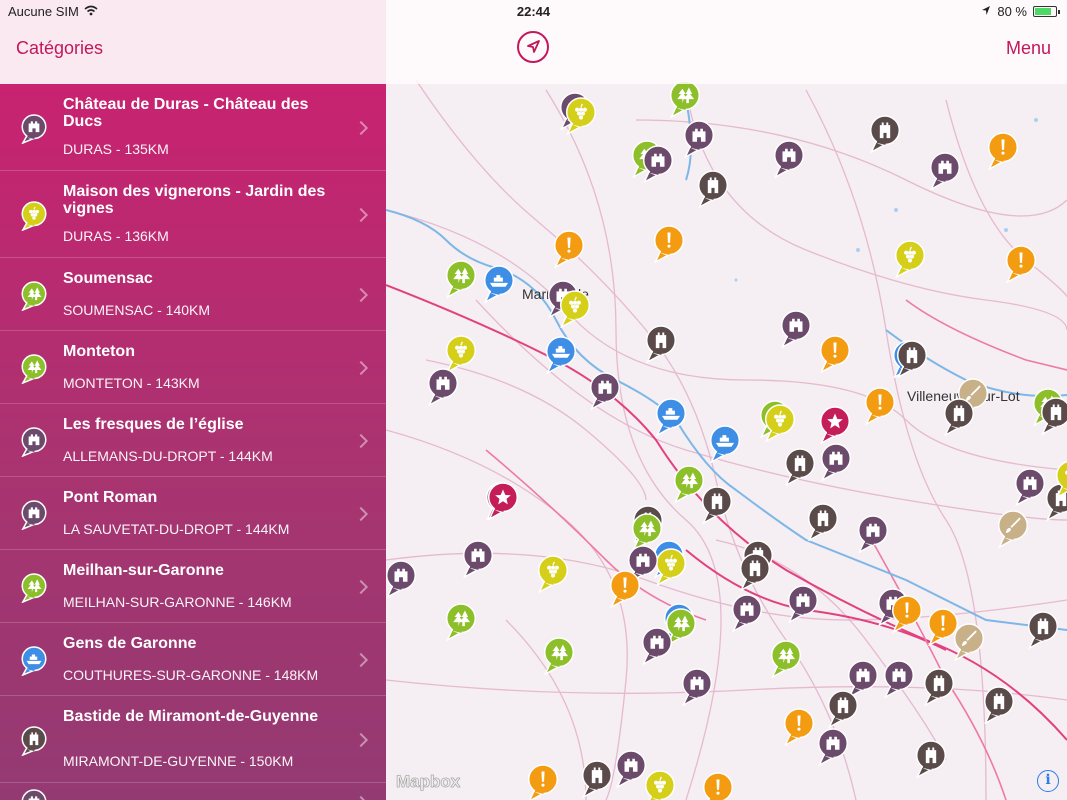  Describe the element at coordinates (168, 456) in the screenshot. I see `place-subtitle: ALLEMANS-DU-DROPT - 144KM` at that location.